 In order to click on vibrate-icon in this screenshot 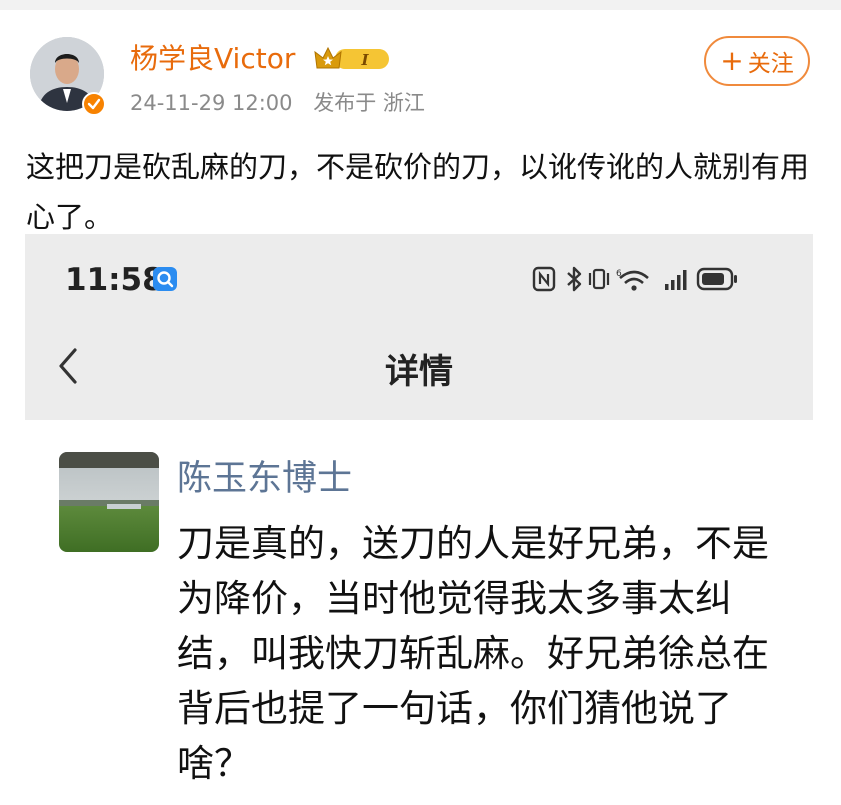, I will do `click(599, 279)`.